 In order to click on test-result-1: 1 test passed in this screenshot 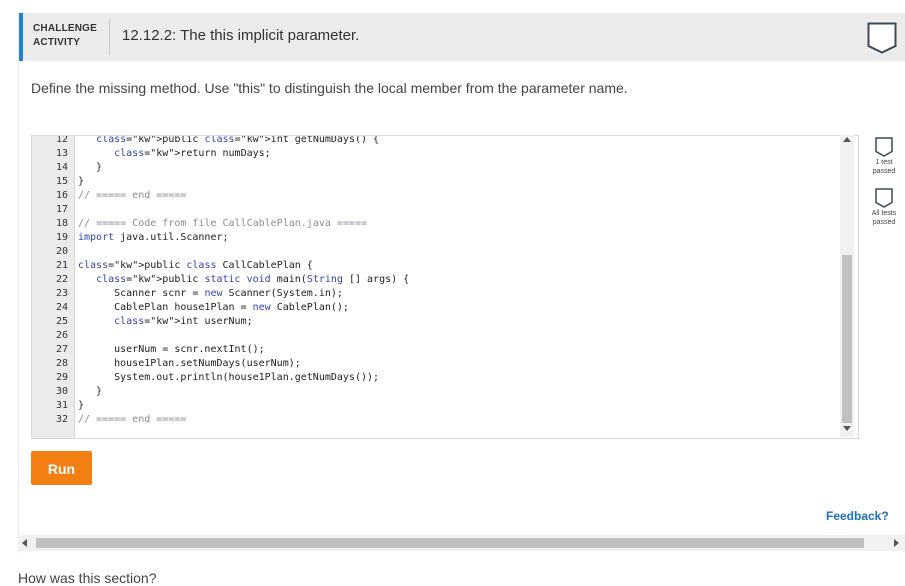, I will do `click(883, 156)`.